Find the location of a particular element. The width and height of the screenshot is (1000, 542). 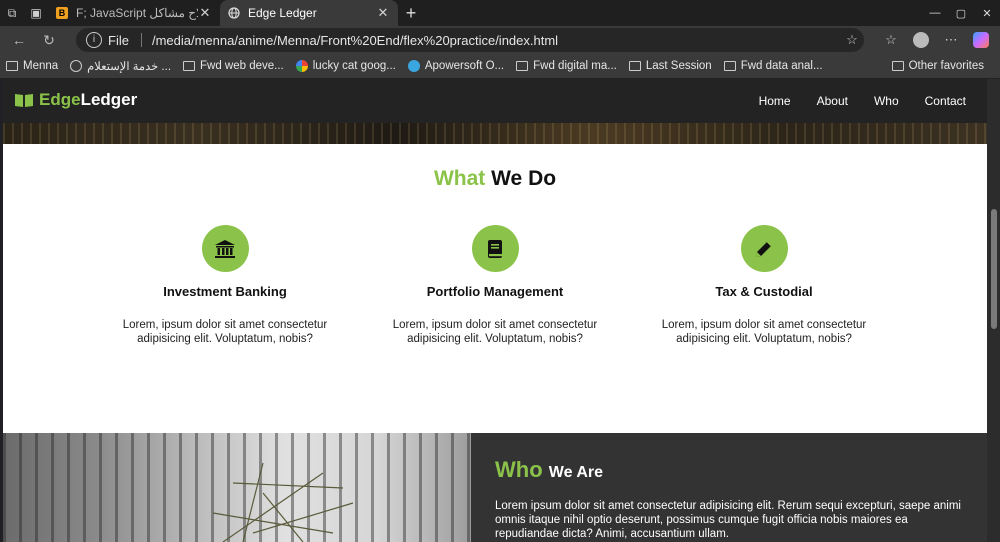

logo-edge: Edge is located at coordinates (60, 99).